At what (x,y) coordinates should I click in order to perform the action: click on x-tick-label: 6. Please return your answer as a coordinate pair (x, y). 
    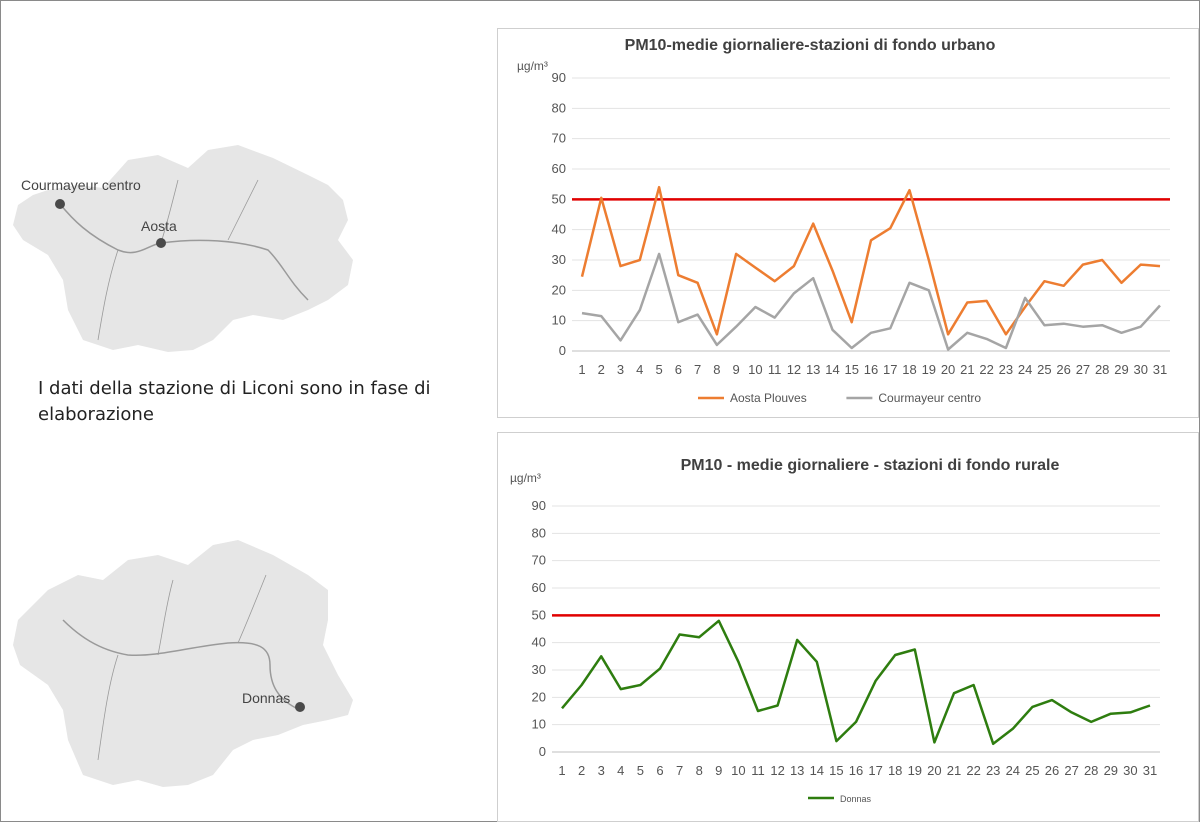
    Looking at the image, I should click on (659, 770).